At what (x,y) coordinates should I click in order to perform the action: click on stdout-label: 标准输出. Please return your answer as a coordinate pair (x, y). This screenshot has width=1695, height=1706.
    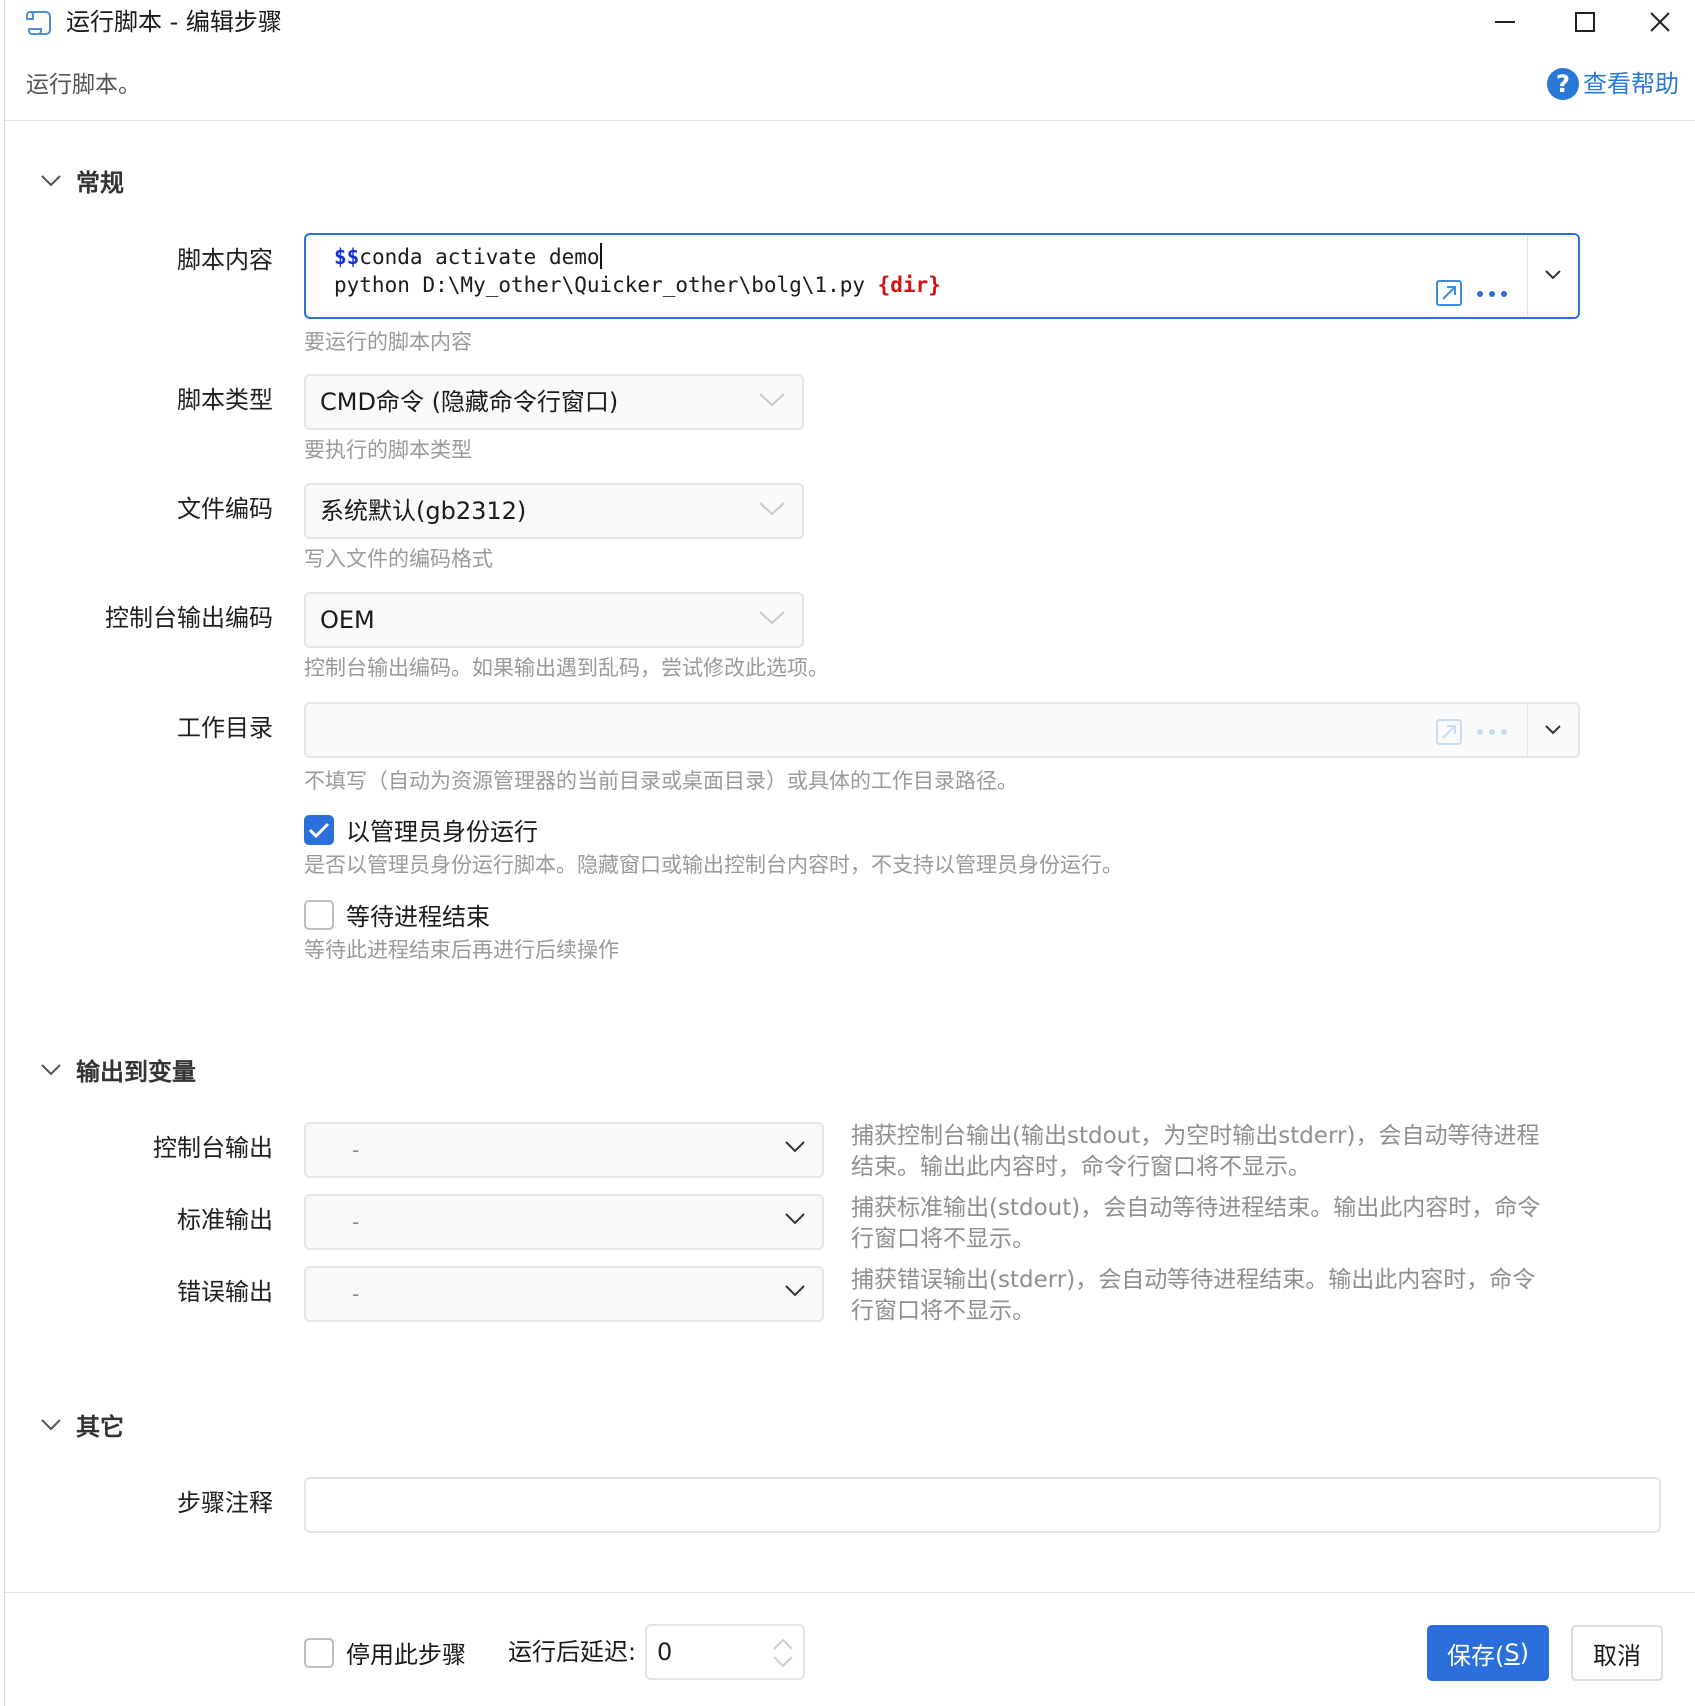
    Looking at the image, I should click on (225, 1220).